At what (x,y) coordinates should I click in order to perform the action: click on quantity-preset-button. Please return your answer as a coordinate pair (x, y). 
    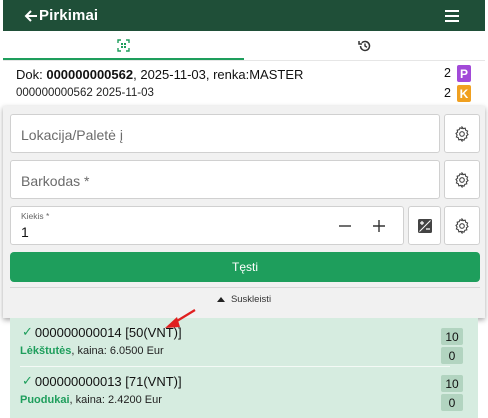
    Looking at the image, I should click on (424, 225).